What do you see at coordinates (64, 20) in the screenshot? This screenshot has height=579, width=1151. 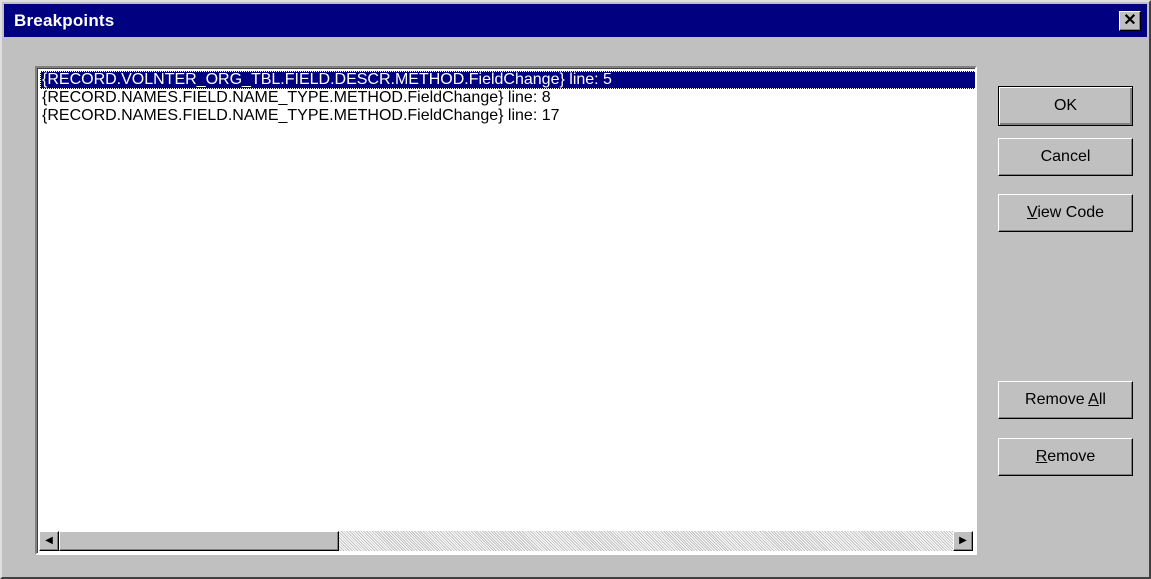 I see `window-title: Breakpoints` at bounding box center [64, 20].